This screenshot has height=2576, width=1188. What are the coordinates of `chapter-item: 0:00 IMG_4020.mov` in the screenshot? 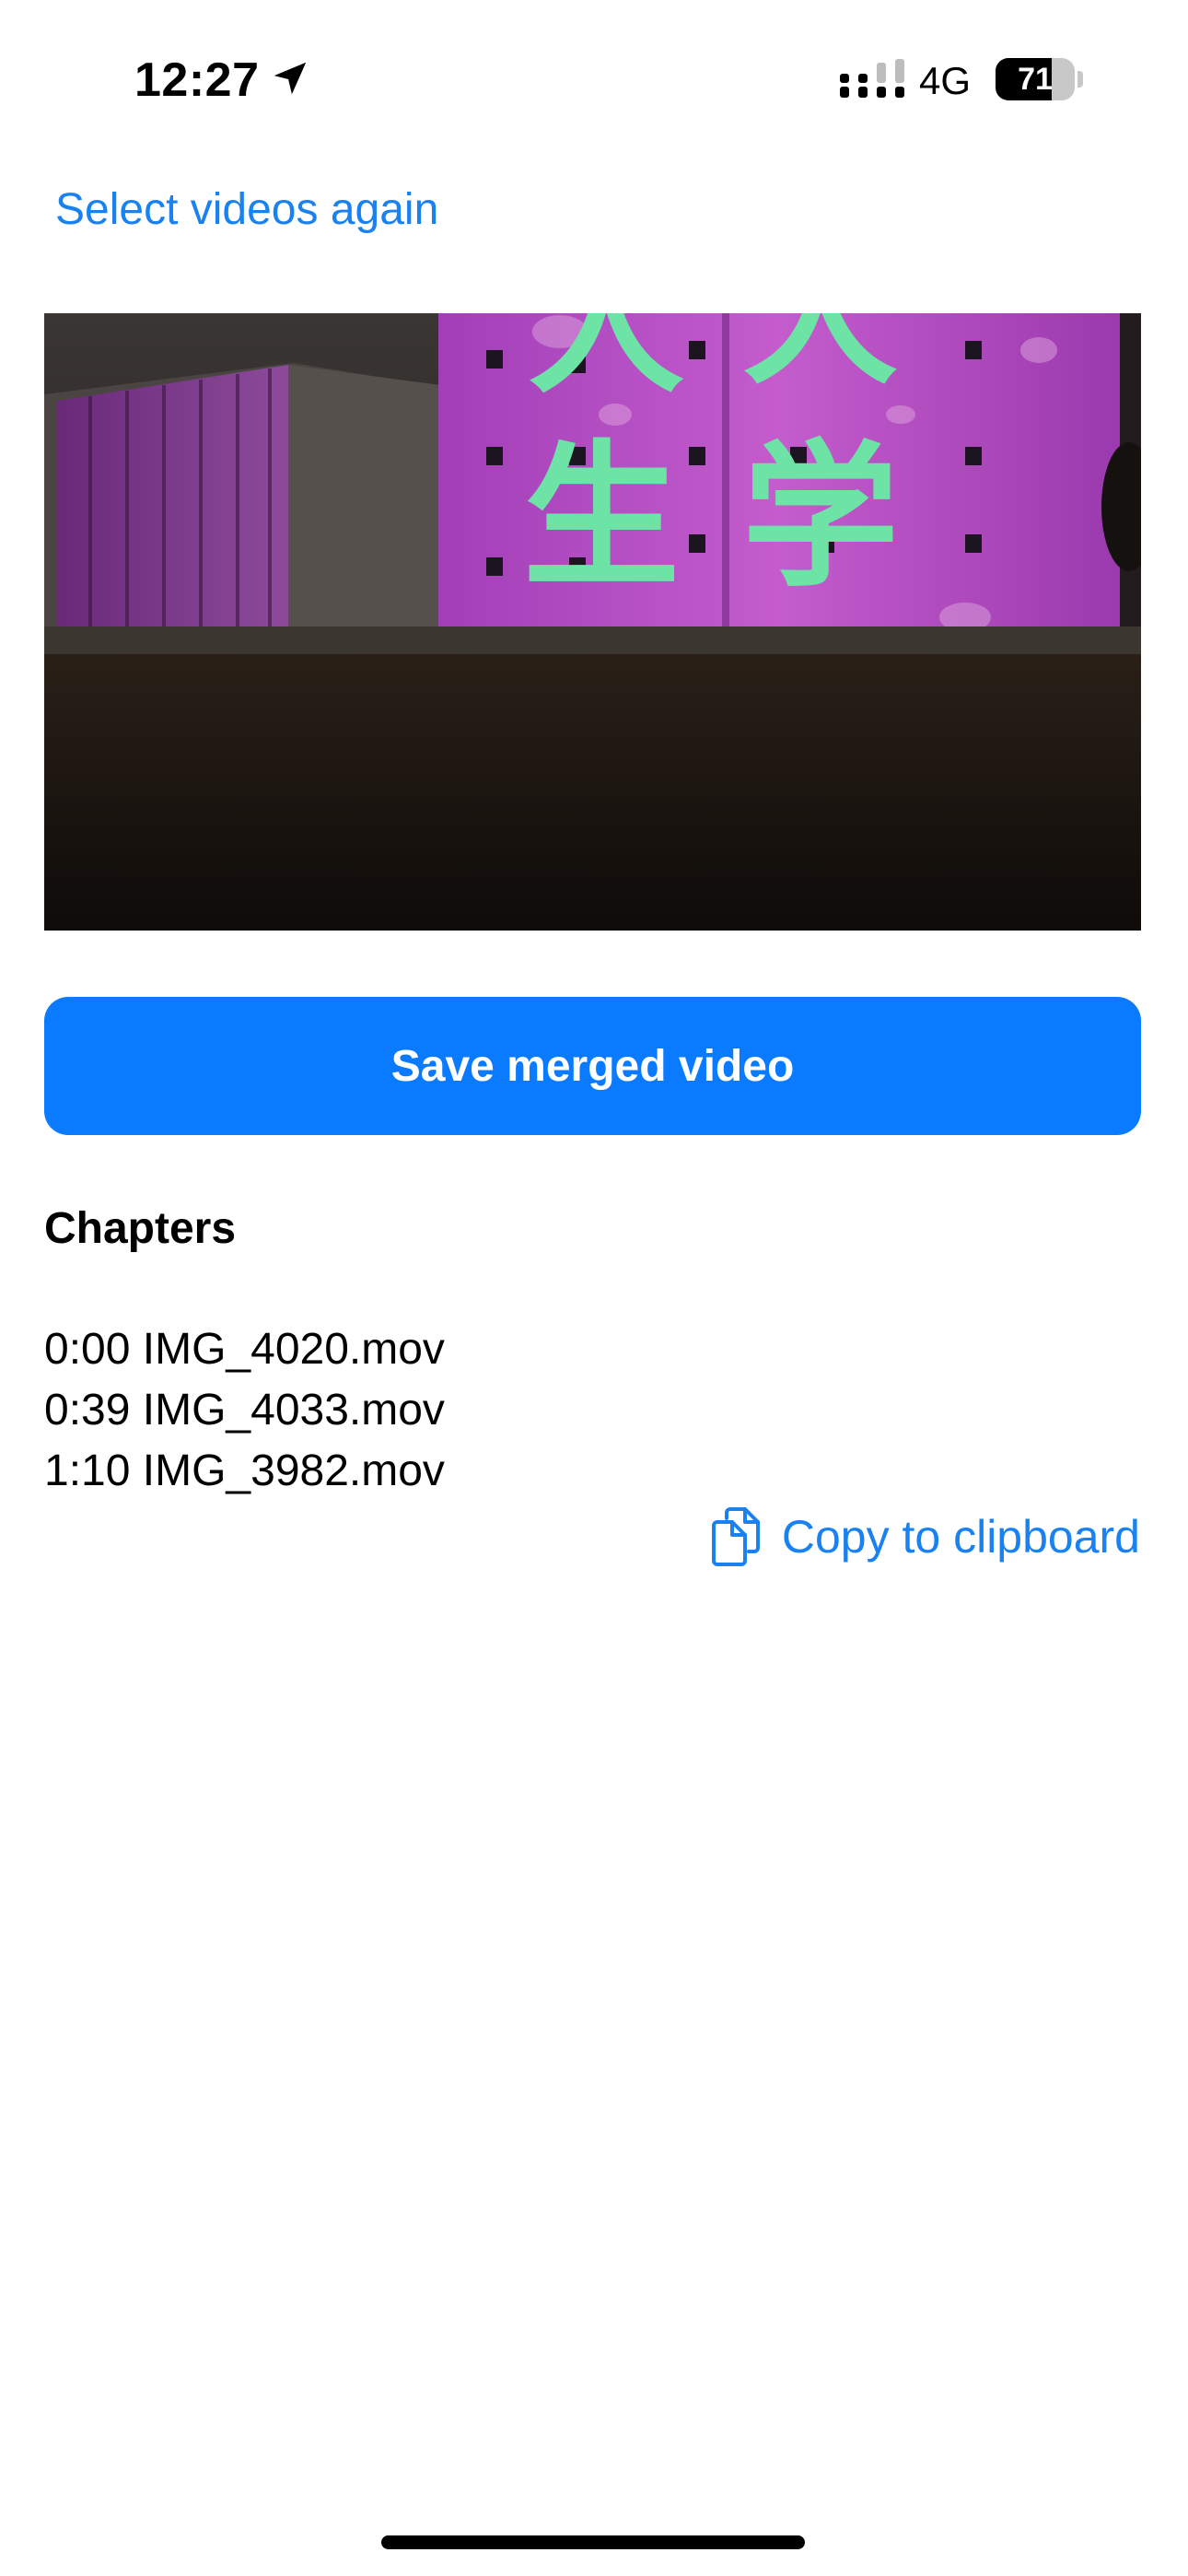 It's located at (244, 1349).